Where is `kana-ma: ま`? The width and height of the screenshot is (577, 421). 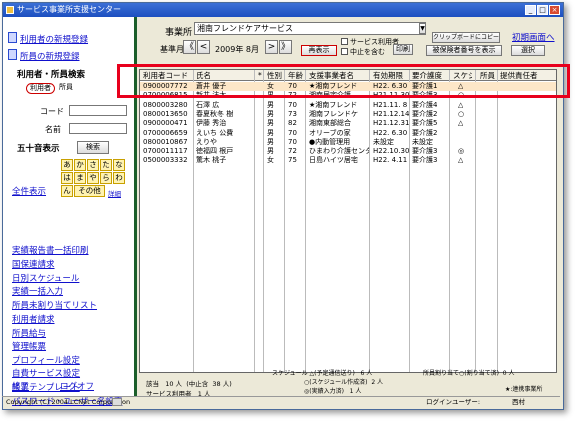
kana-ma: ま is located at coordinates (80, 178).